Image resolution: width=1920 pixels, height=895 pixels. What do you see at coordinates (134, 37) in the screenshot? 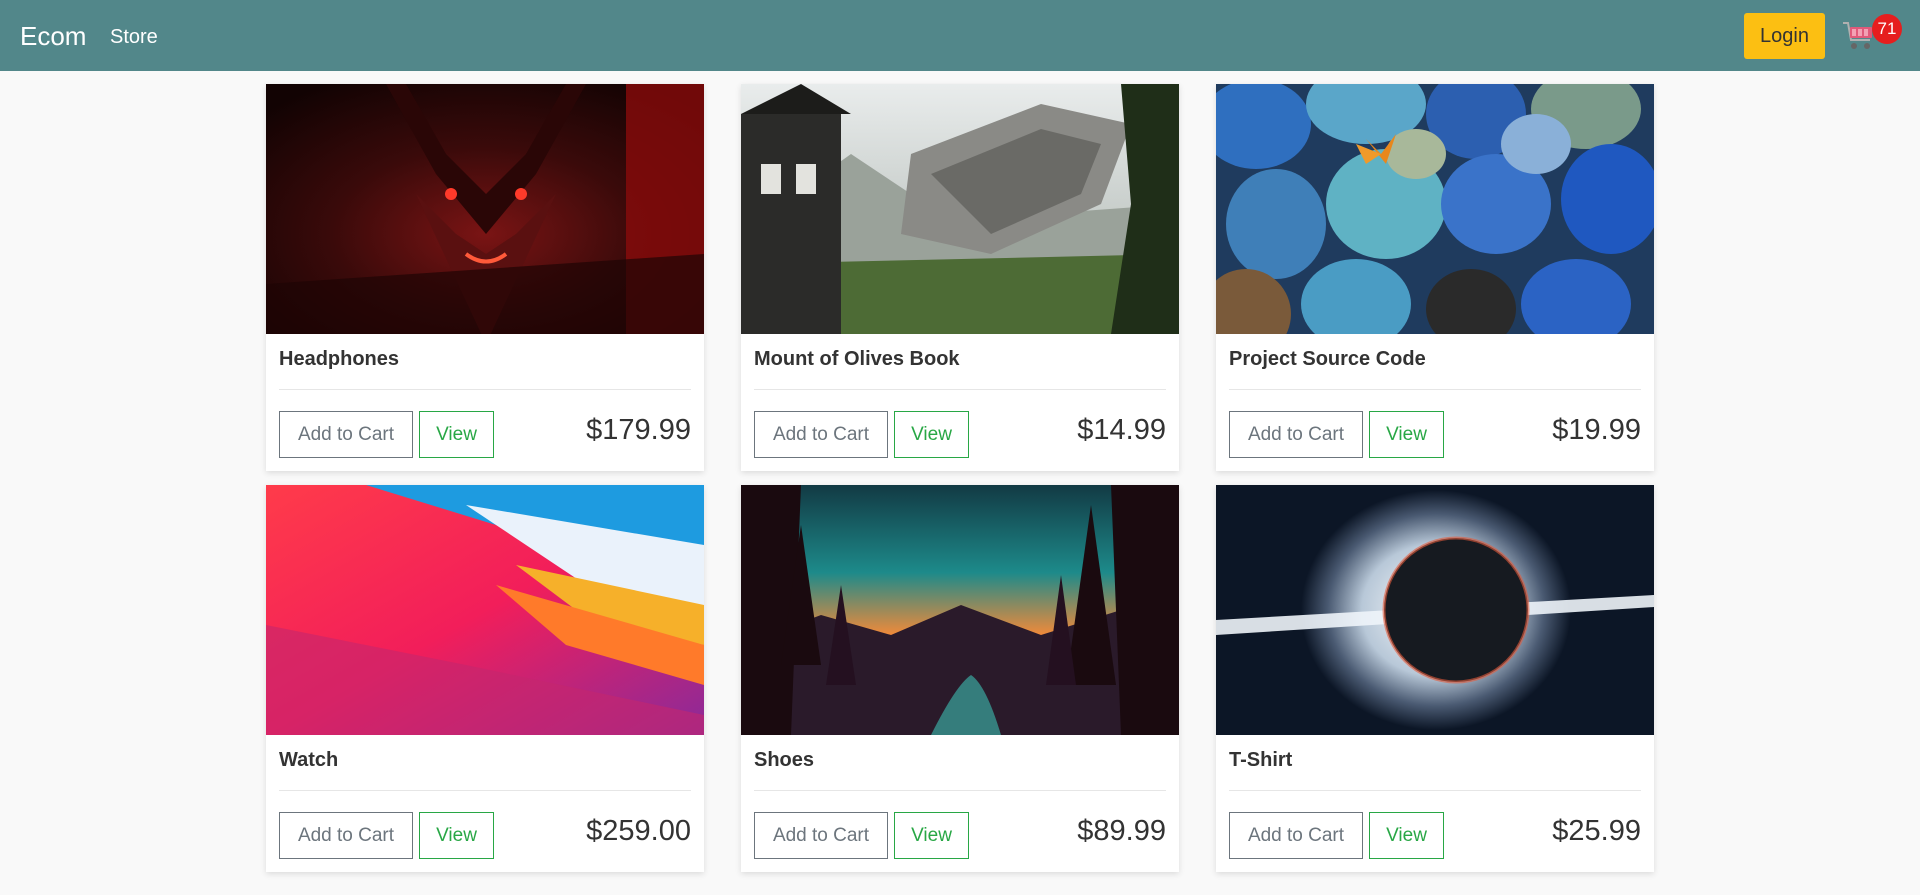
I see `nav-store-link: Store` at bounding box center [134, 37].